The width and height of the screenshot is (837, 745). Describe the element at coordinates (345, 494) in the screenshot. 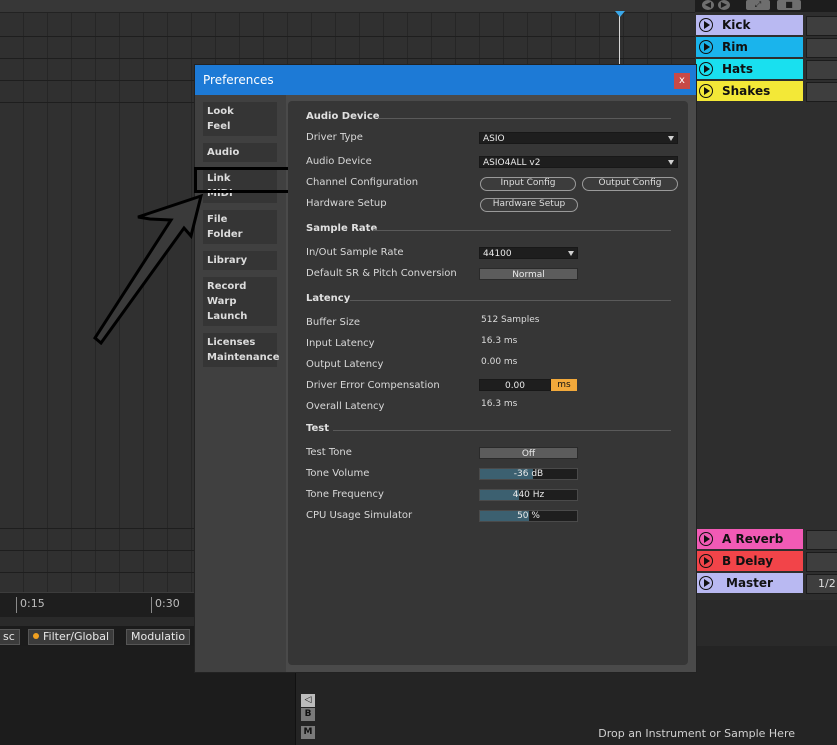

I see `tone-frequency-label: Tone Frequency` at that location.